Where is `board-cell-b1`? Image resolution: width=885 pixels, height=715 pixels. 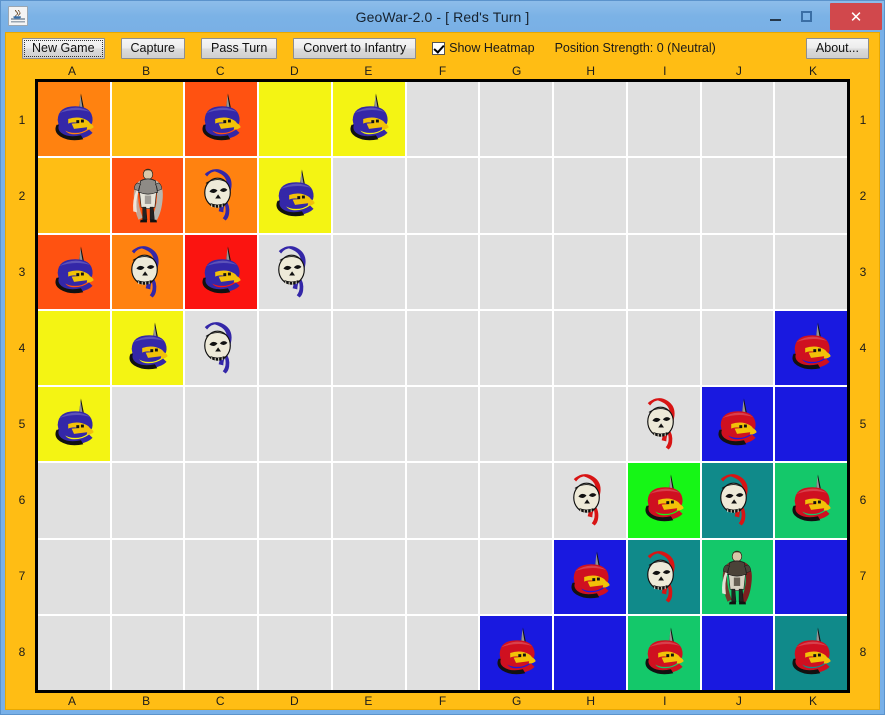
board-cell-b1 is located at coordinates (147, 119).